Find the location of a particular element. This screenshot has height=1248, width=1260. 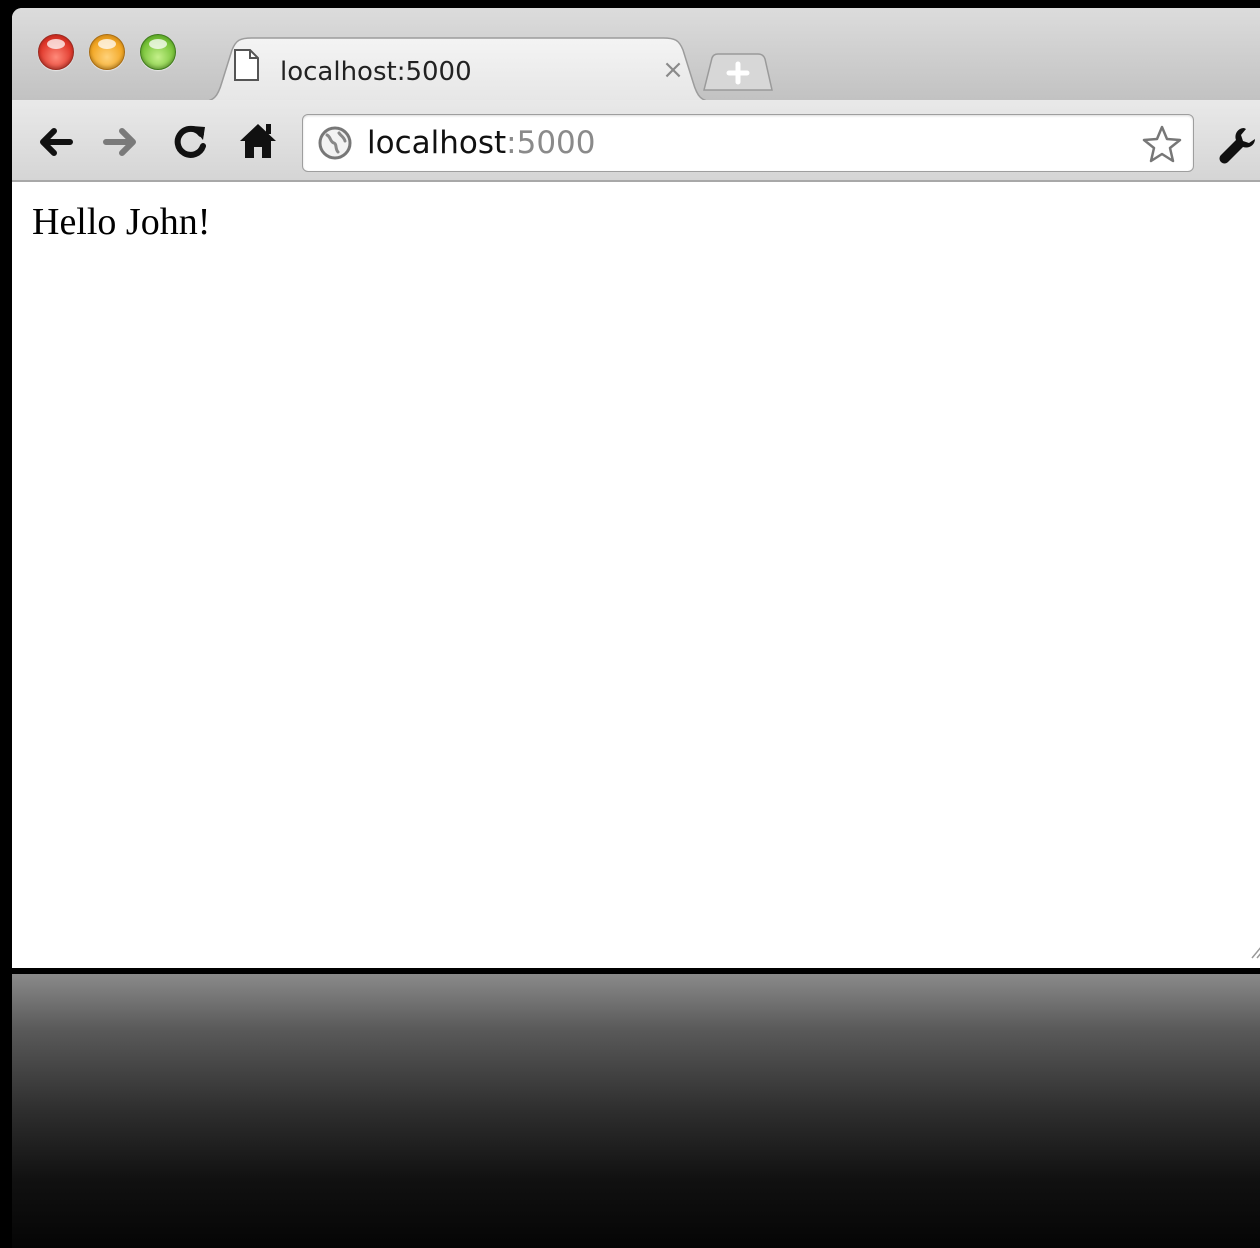

url-host: localhost is located at coordinates (437, 143).